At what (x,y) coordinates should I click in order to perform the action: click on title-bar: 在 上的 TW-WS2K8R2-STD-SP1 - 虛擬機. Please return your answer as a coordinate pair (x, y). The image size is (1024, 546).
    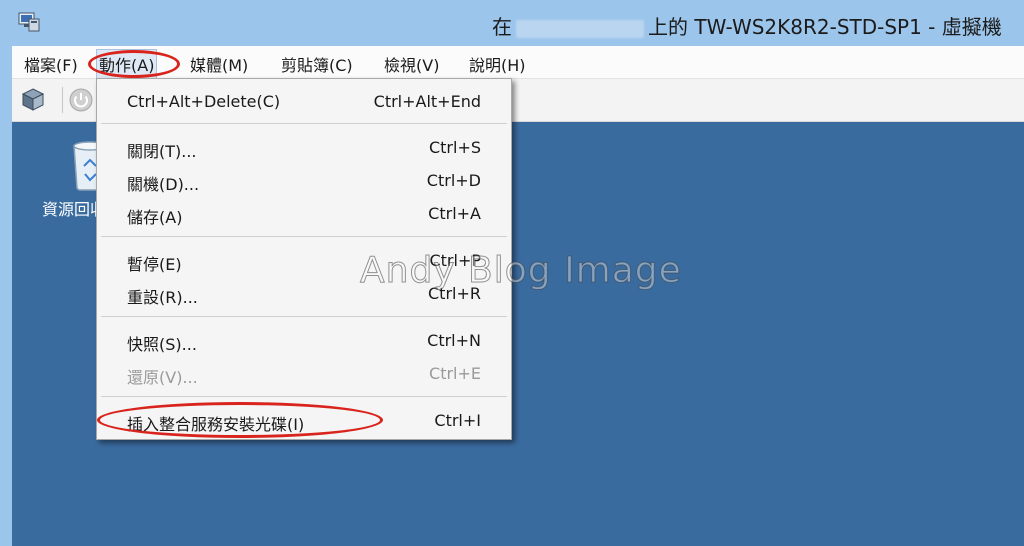
    Looking at the image, I should click on (512, 22).